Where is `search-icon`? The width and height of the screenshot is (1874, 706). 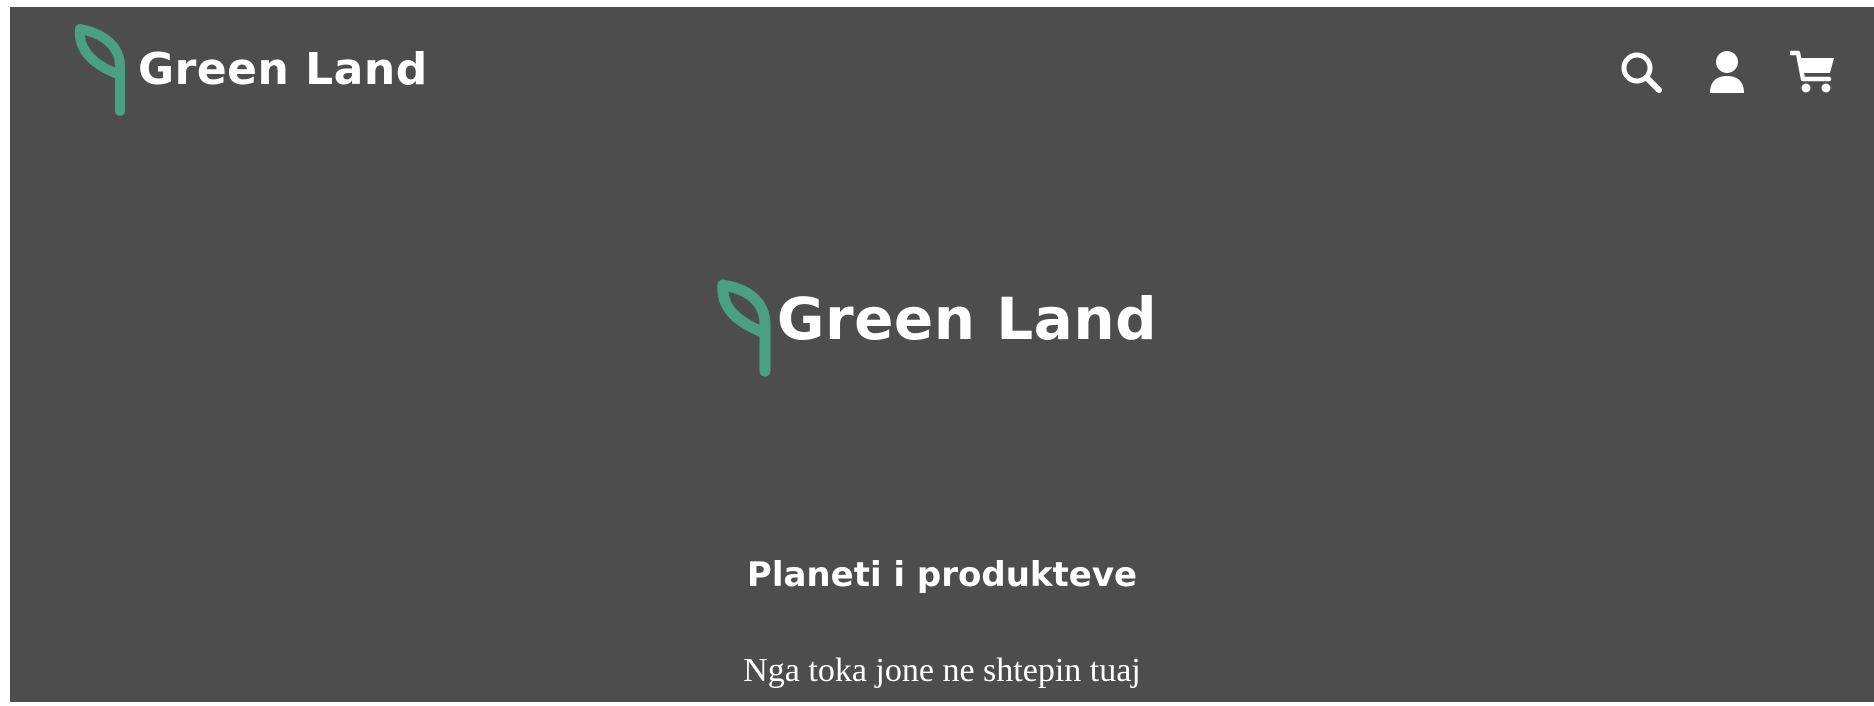 search-icon is located at coordinates (1641, 72).